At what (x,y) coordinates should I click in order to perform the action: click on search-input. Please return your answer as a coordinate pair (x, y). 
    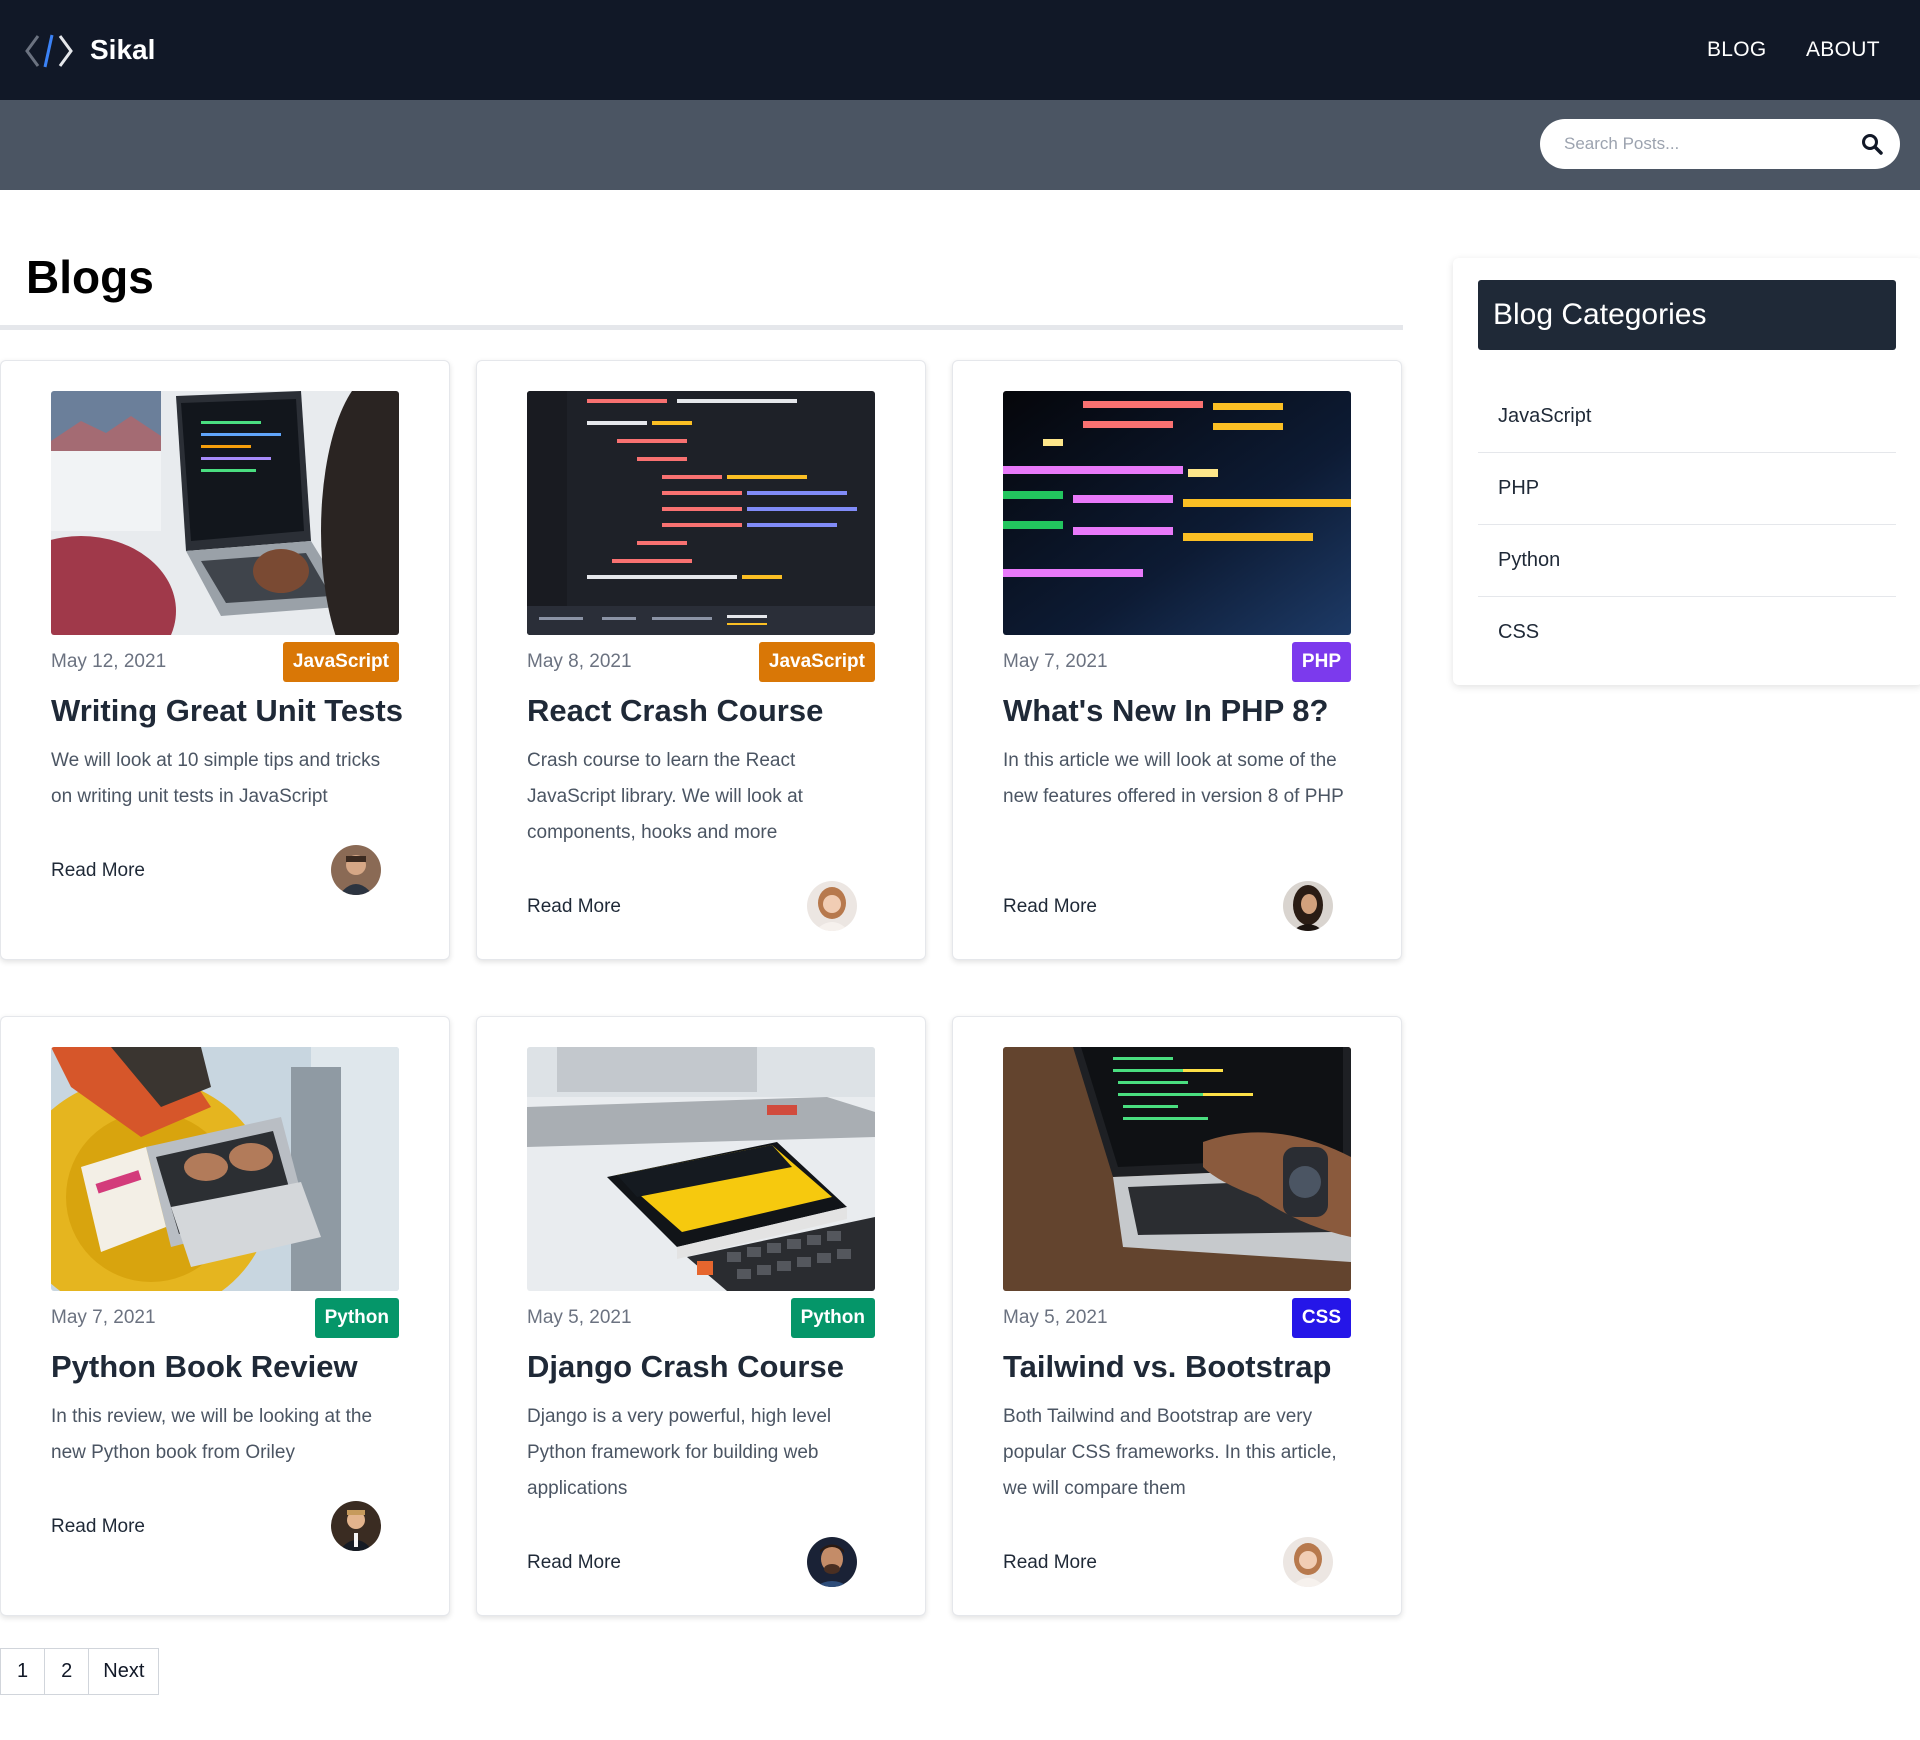
    Looking at the image, I should click on (1704, 144).